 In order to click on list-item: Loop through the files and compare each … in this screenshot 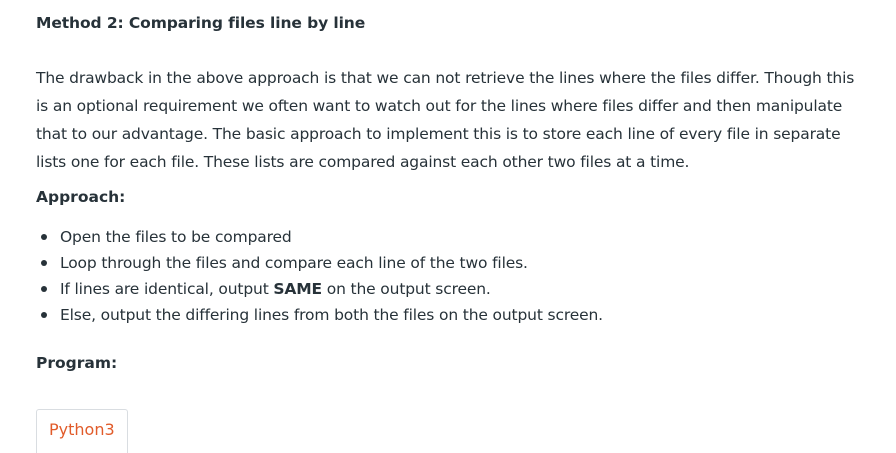, I will do `click(319, 263)`.